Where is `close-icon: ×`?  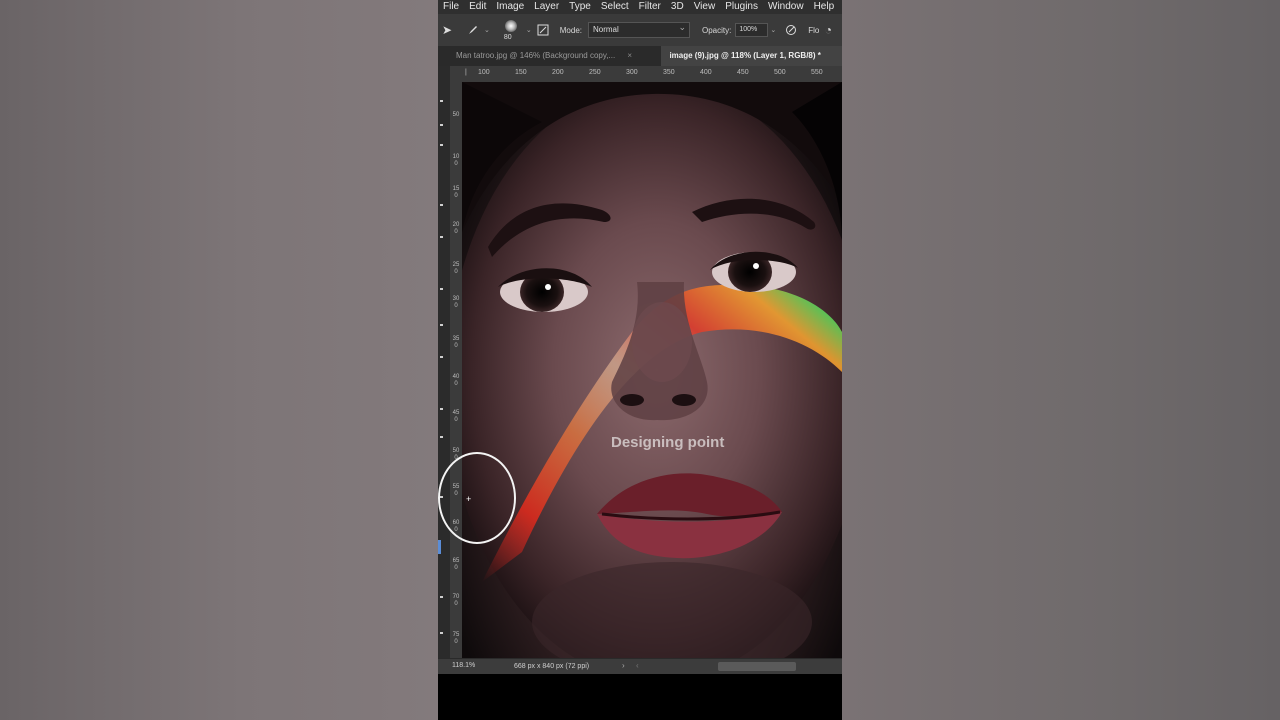
close-icon: × is located at coordinates (629, 55).